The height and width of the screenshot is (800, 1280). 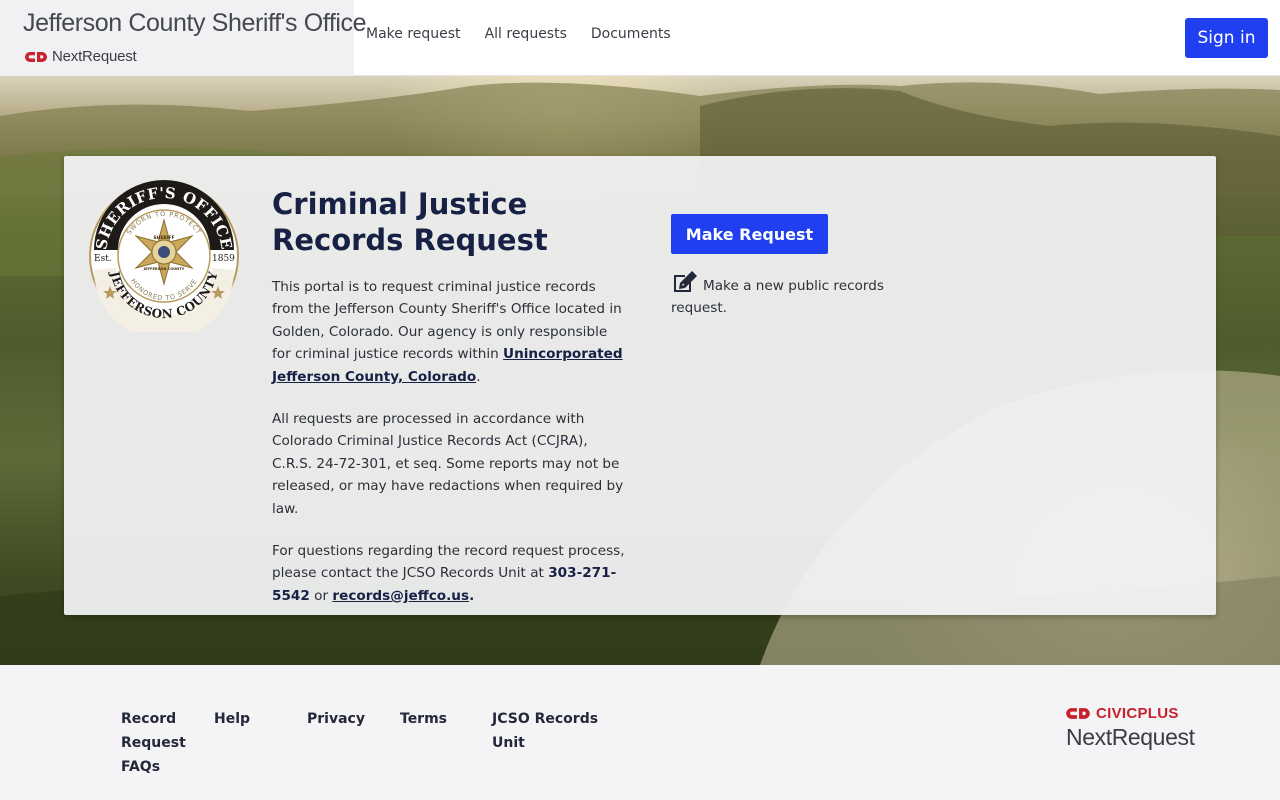 What do you see at coordinates (167, 743) in the screenshot?
I see `footer-link-faqs: Record Request FAQs` at bounding box center [167, 743].